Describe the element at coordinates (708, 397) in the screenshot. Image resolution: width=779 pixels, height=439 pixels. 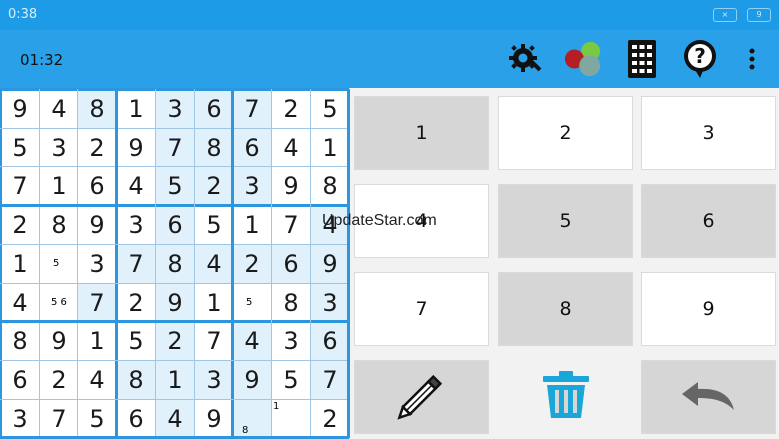
I see `undo-button` at that location.